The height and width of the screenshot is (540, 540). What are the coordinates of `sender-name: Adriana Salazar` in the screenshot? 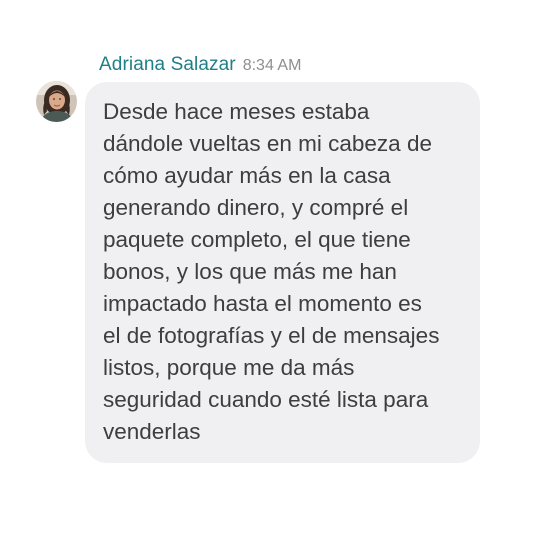 It's located at (167, 65).